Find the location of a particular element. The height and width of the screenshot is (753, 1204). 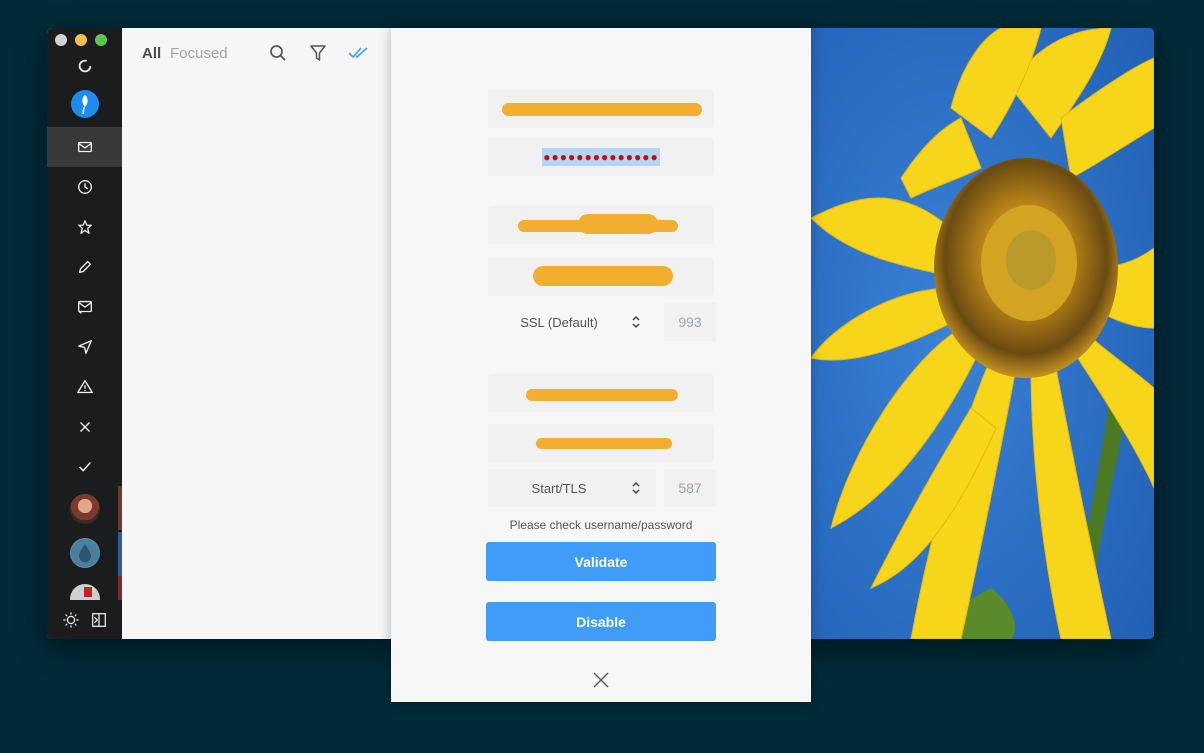

check-icon is located at coordinates (84, 466).